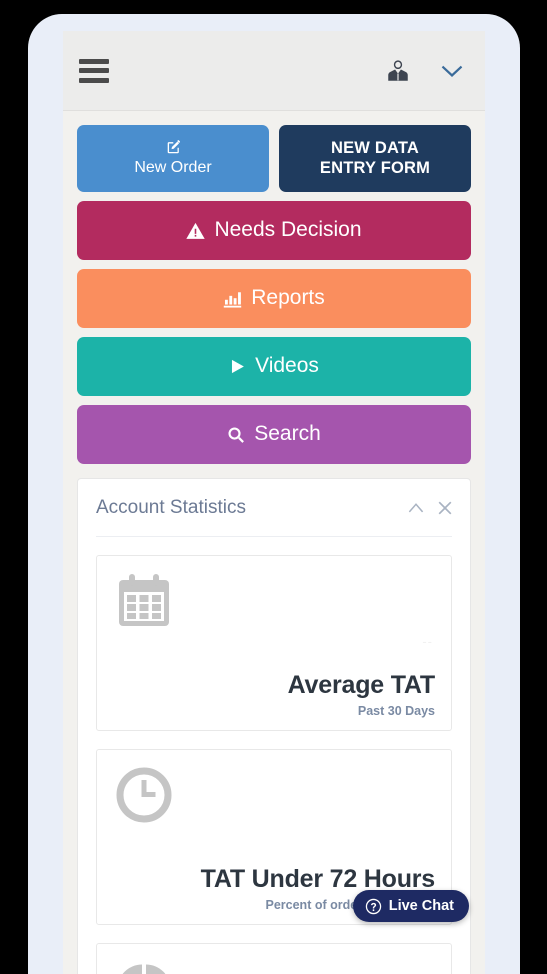  What do you see at coordinates (288, 298) in the screenshot?
I see `reports-label: Reports` at bounding box center [288, 298].